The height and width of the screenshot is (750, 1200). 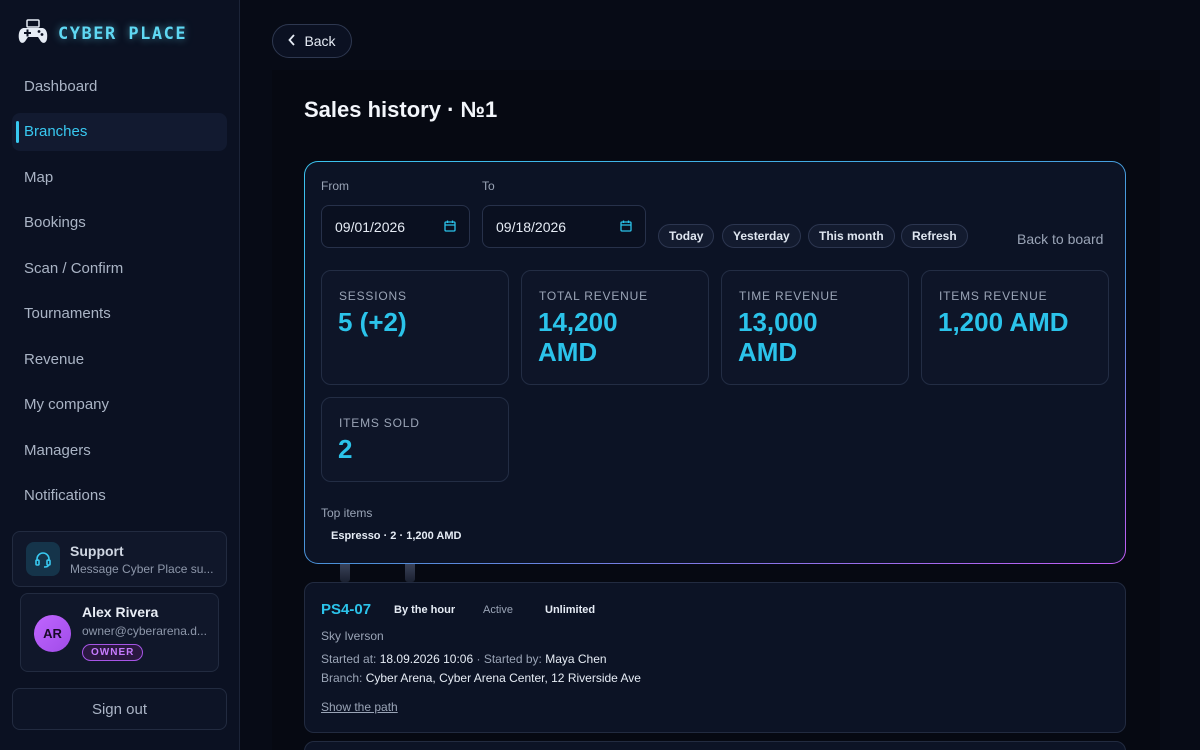 I want to click on sidebar-item-bookings: Bookings, so click(x=119, y=223).